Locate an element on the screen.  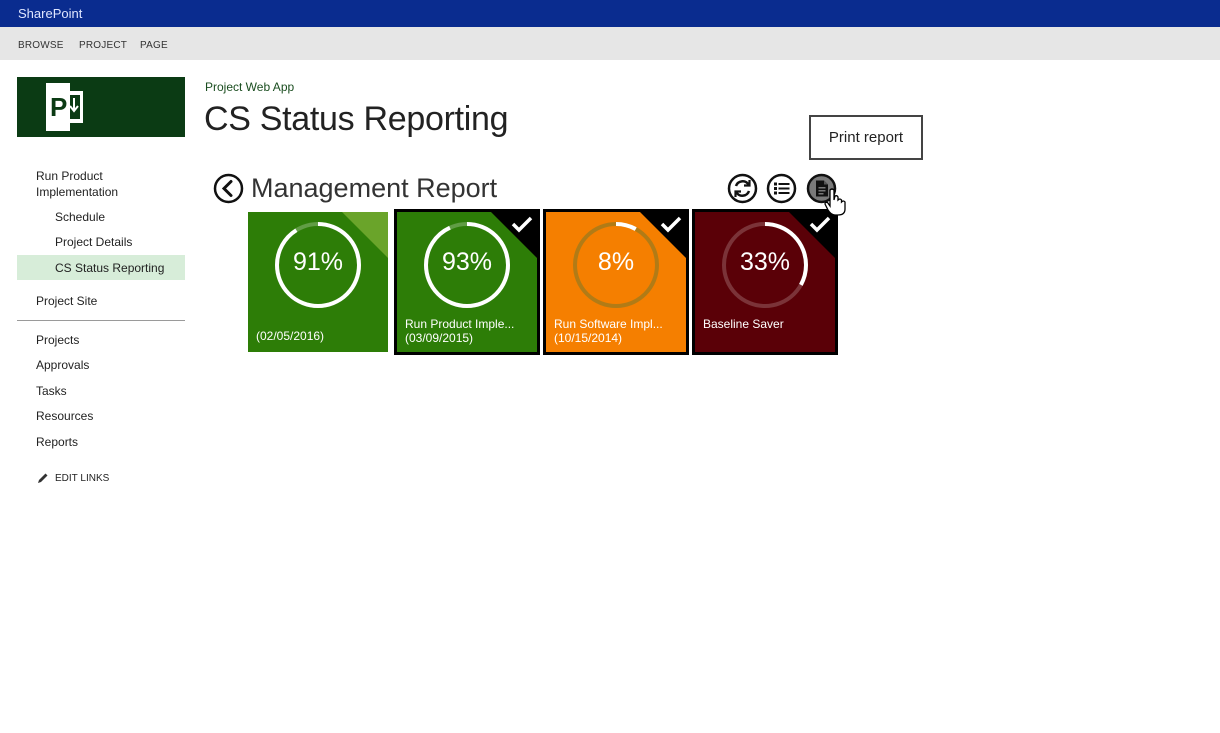
refresh-icon is located at coordinates (742, 188).